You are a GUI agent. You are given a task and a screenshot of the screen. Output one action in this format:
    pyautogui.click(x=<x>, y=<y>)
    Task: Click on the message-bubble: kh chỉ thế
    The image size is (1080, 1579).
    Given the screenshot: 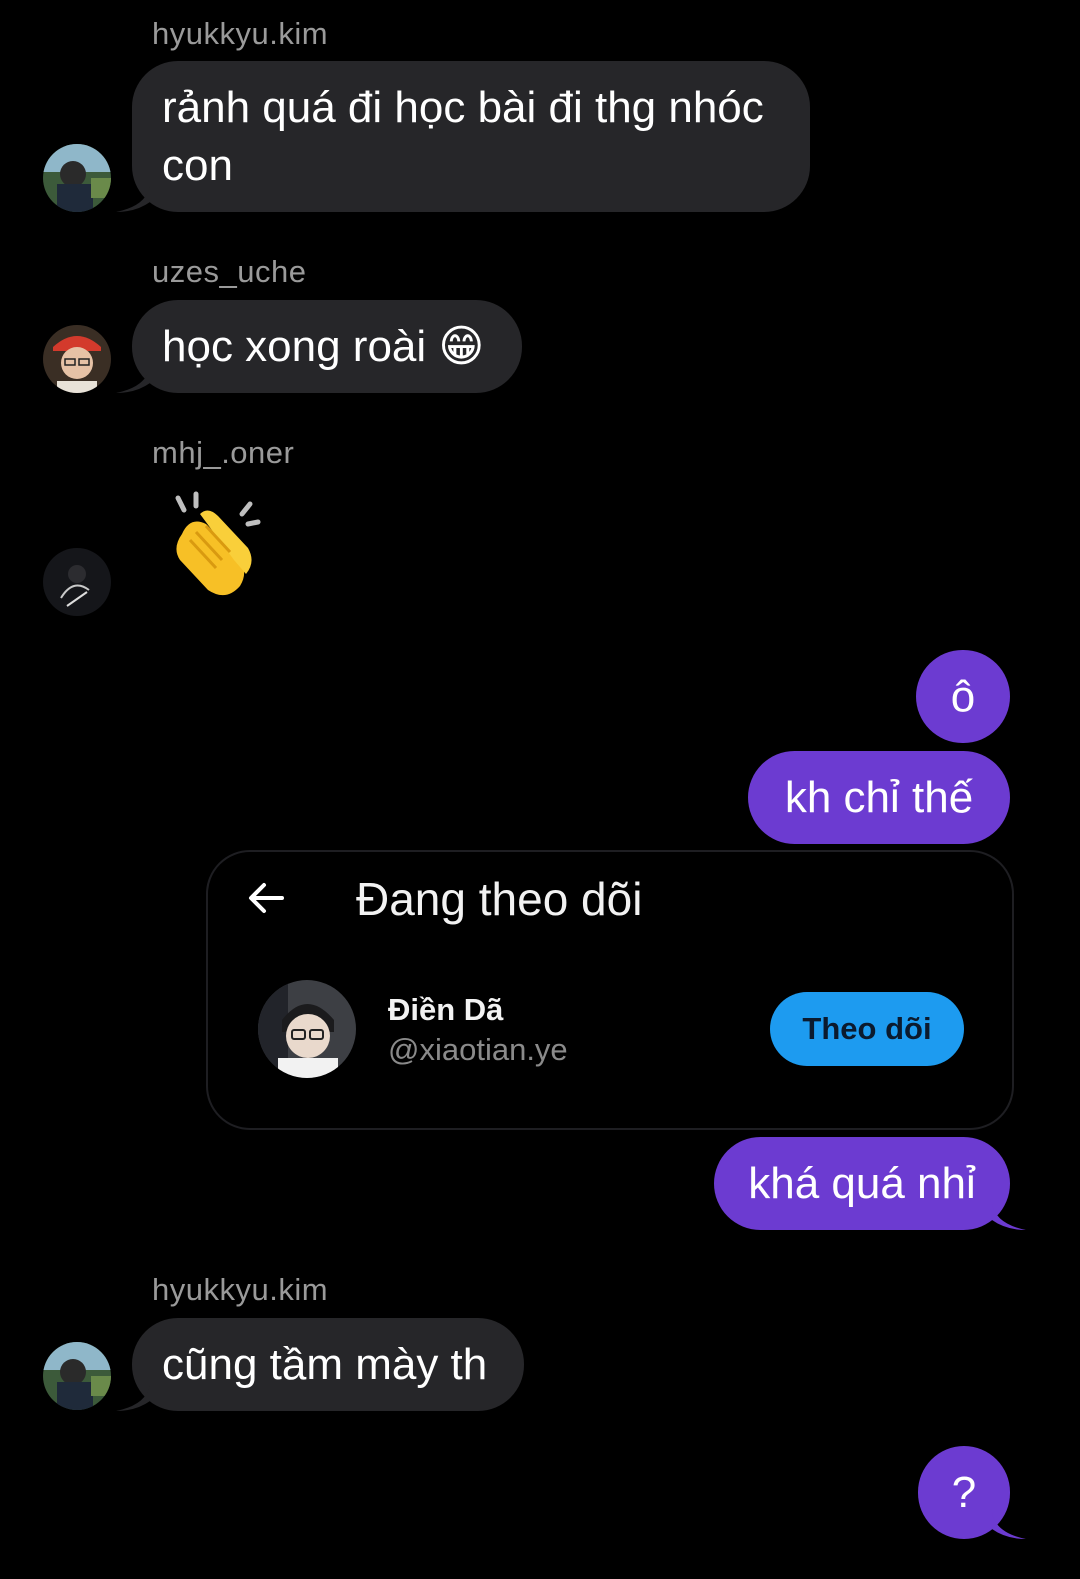 What is the action you would take?
    pyautogui.click(x=879, y=797)
    